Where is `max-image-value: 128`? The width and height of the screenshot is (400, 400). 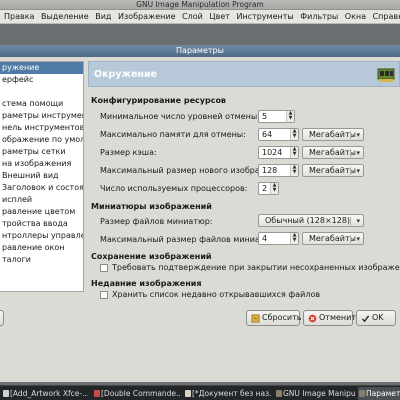 max-image-value: 128 is located at coordinates (270, 170).